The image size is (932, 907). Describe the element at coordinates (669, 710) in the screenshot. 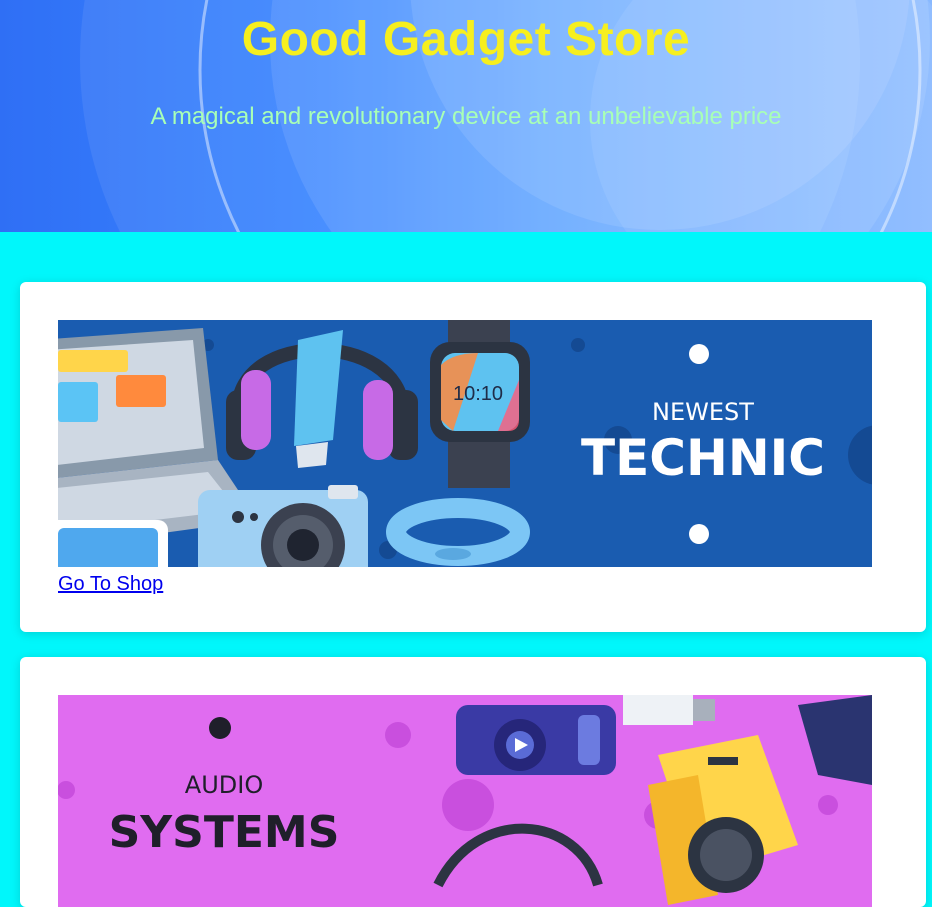

I see `usb-charger-icon` at that location.